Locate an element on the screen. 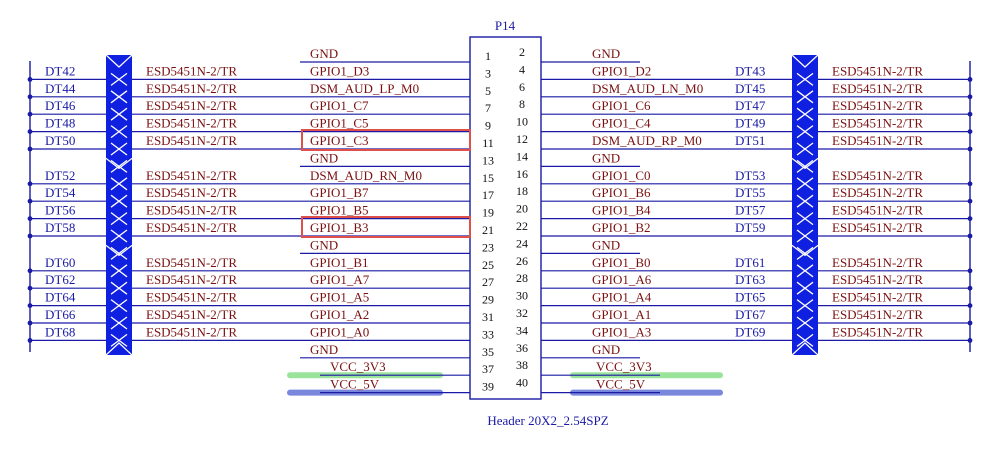  pin-number: 24 is located at coordinates (522, 243).